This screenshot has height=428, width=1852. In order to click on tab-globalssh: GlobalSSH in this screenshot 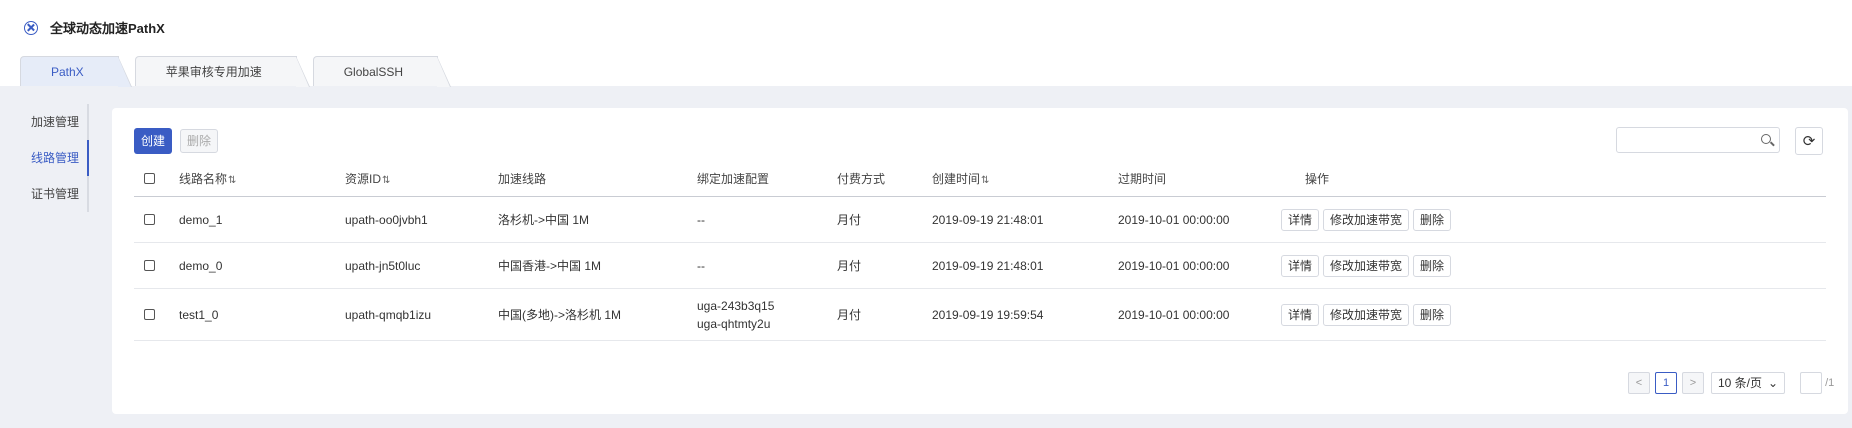, I will do `click(382, 71)`.